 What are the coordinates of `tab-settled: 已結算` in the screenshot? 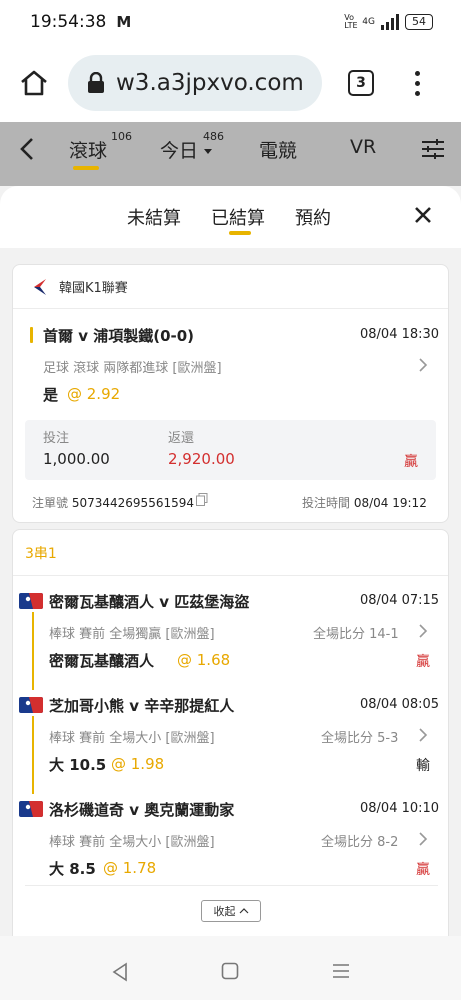 It's located at (238, 219).